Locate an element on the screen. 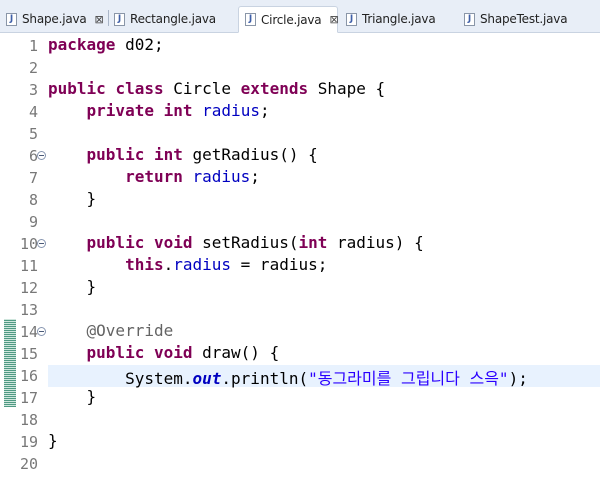  quick-diff-change-marker is located at coordinates (10, 363).